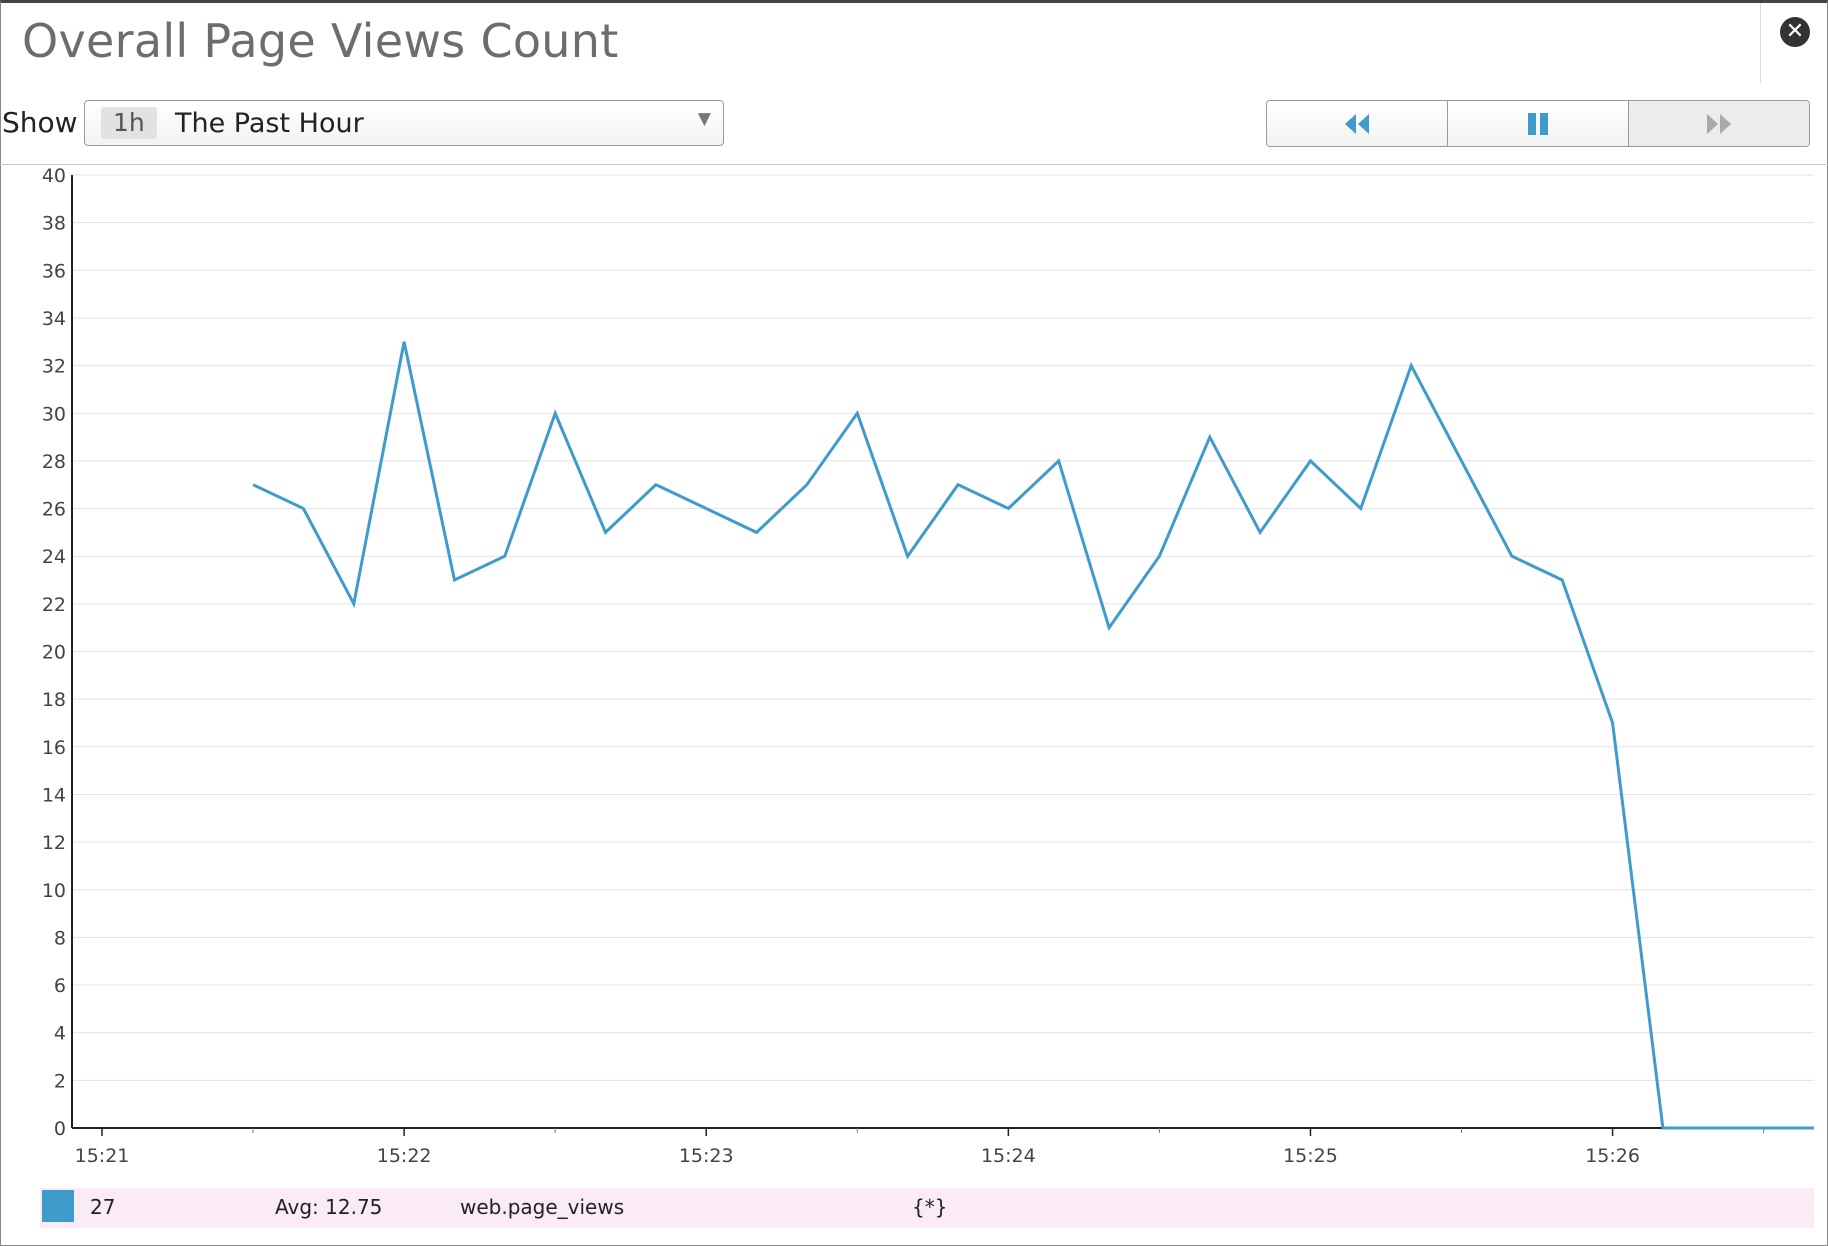  Describe the element at coordinates (1760, 43) in the screenshot. I see `header-divider` at that location.